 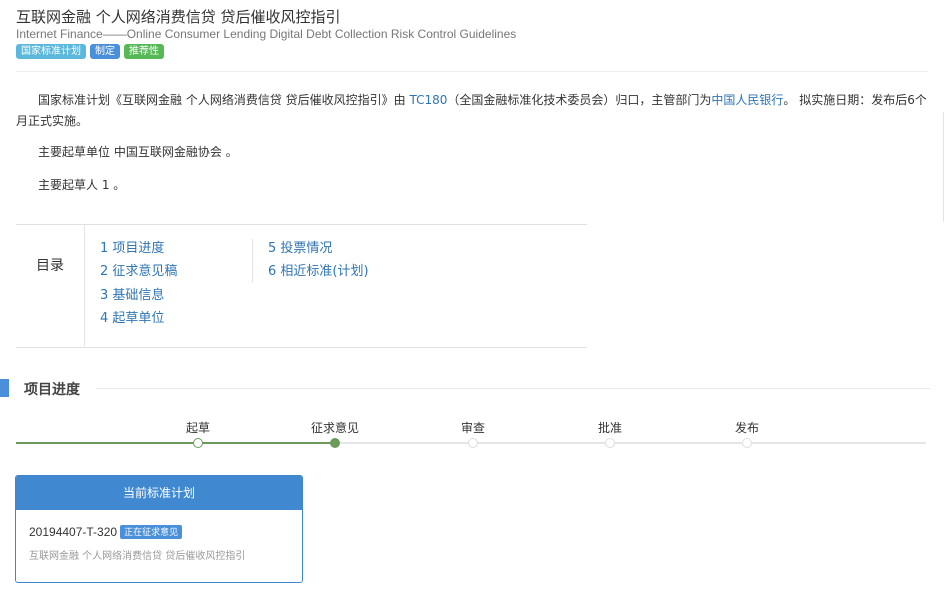 What do you see at coordinates (318, 250) in the screenshot?
I see `toc-item-votes: 5 投票情况` at bounding box center [318, 250].